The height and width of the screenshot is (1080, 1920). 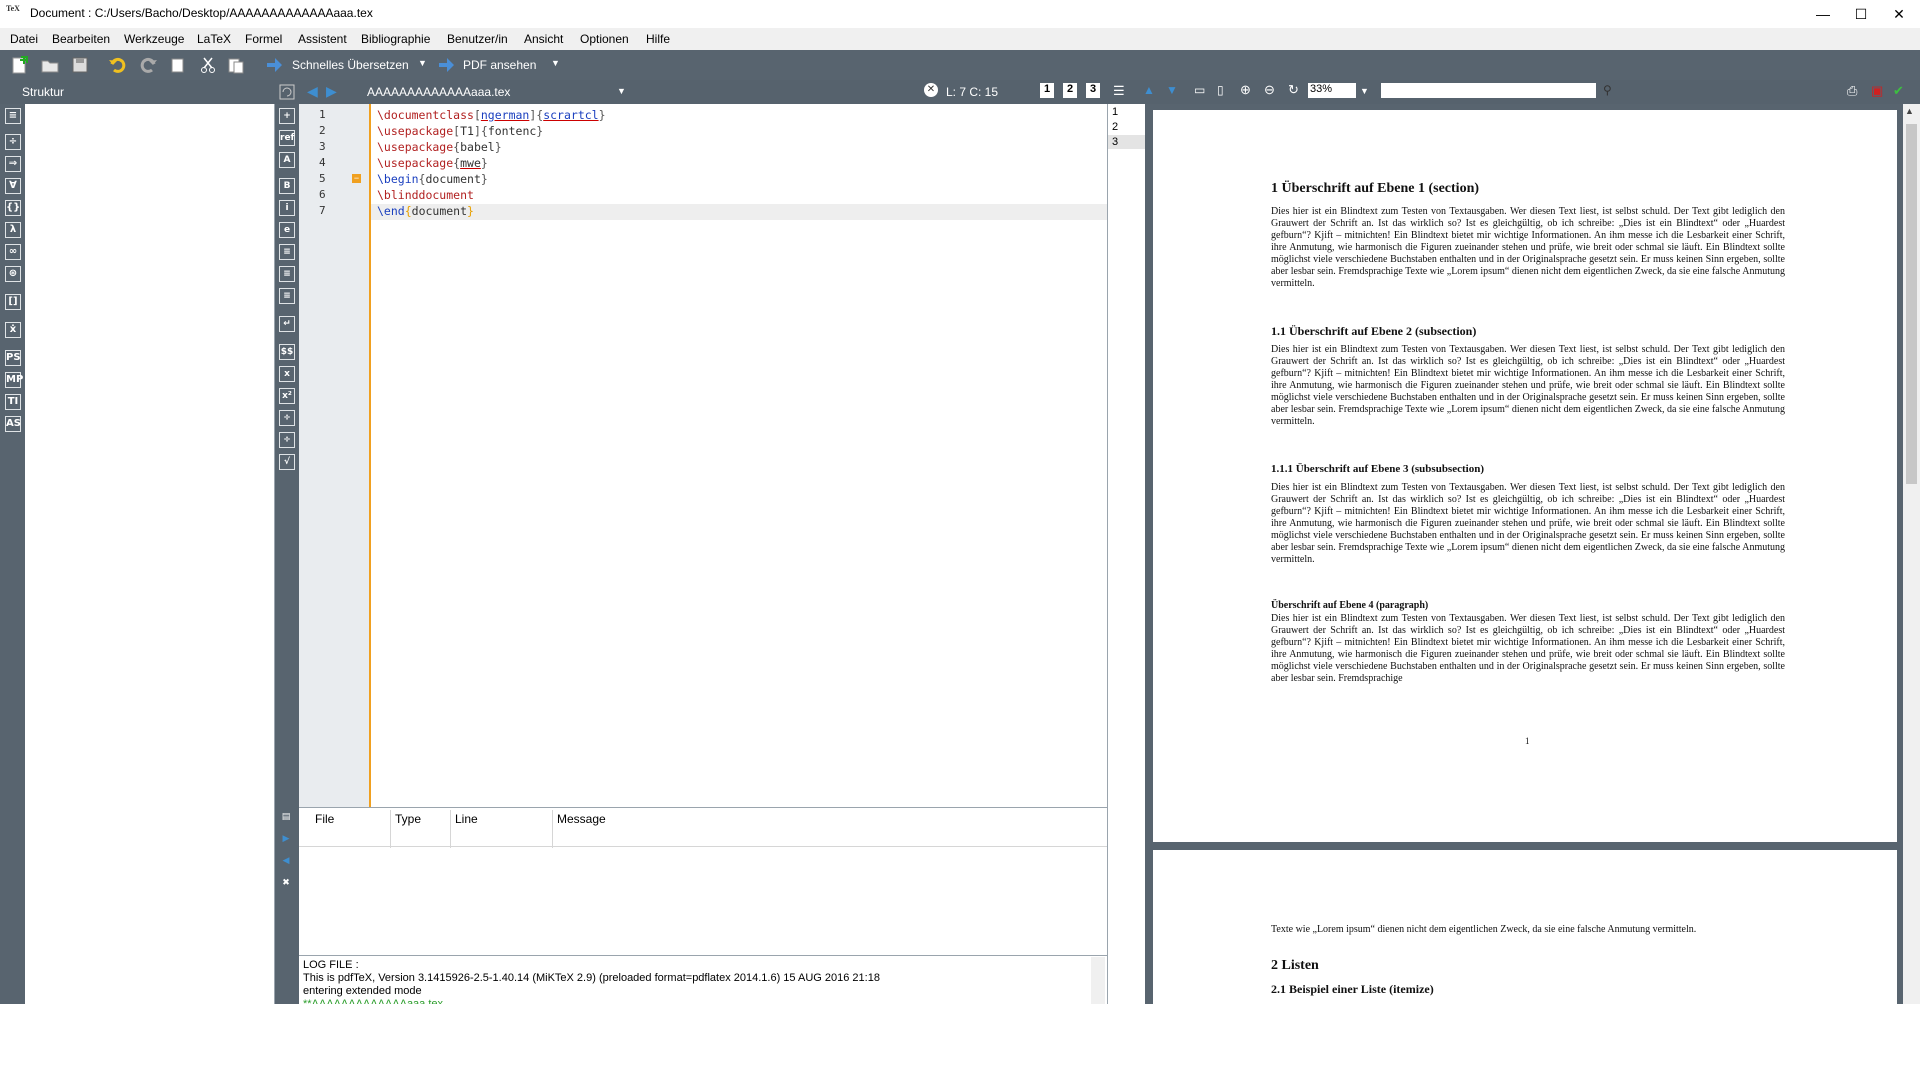 I want to click on save-icon, so click(x=80, y=65).